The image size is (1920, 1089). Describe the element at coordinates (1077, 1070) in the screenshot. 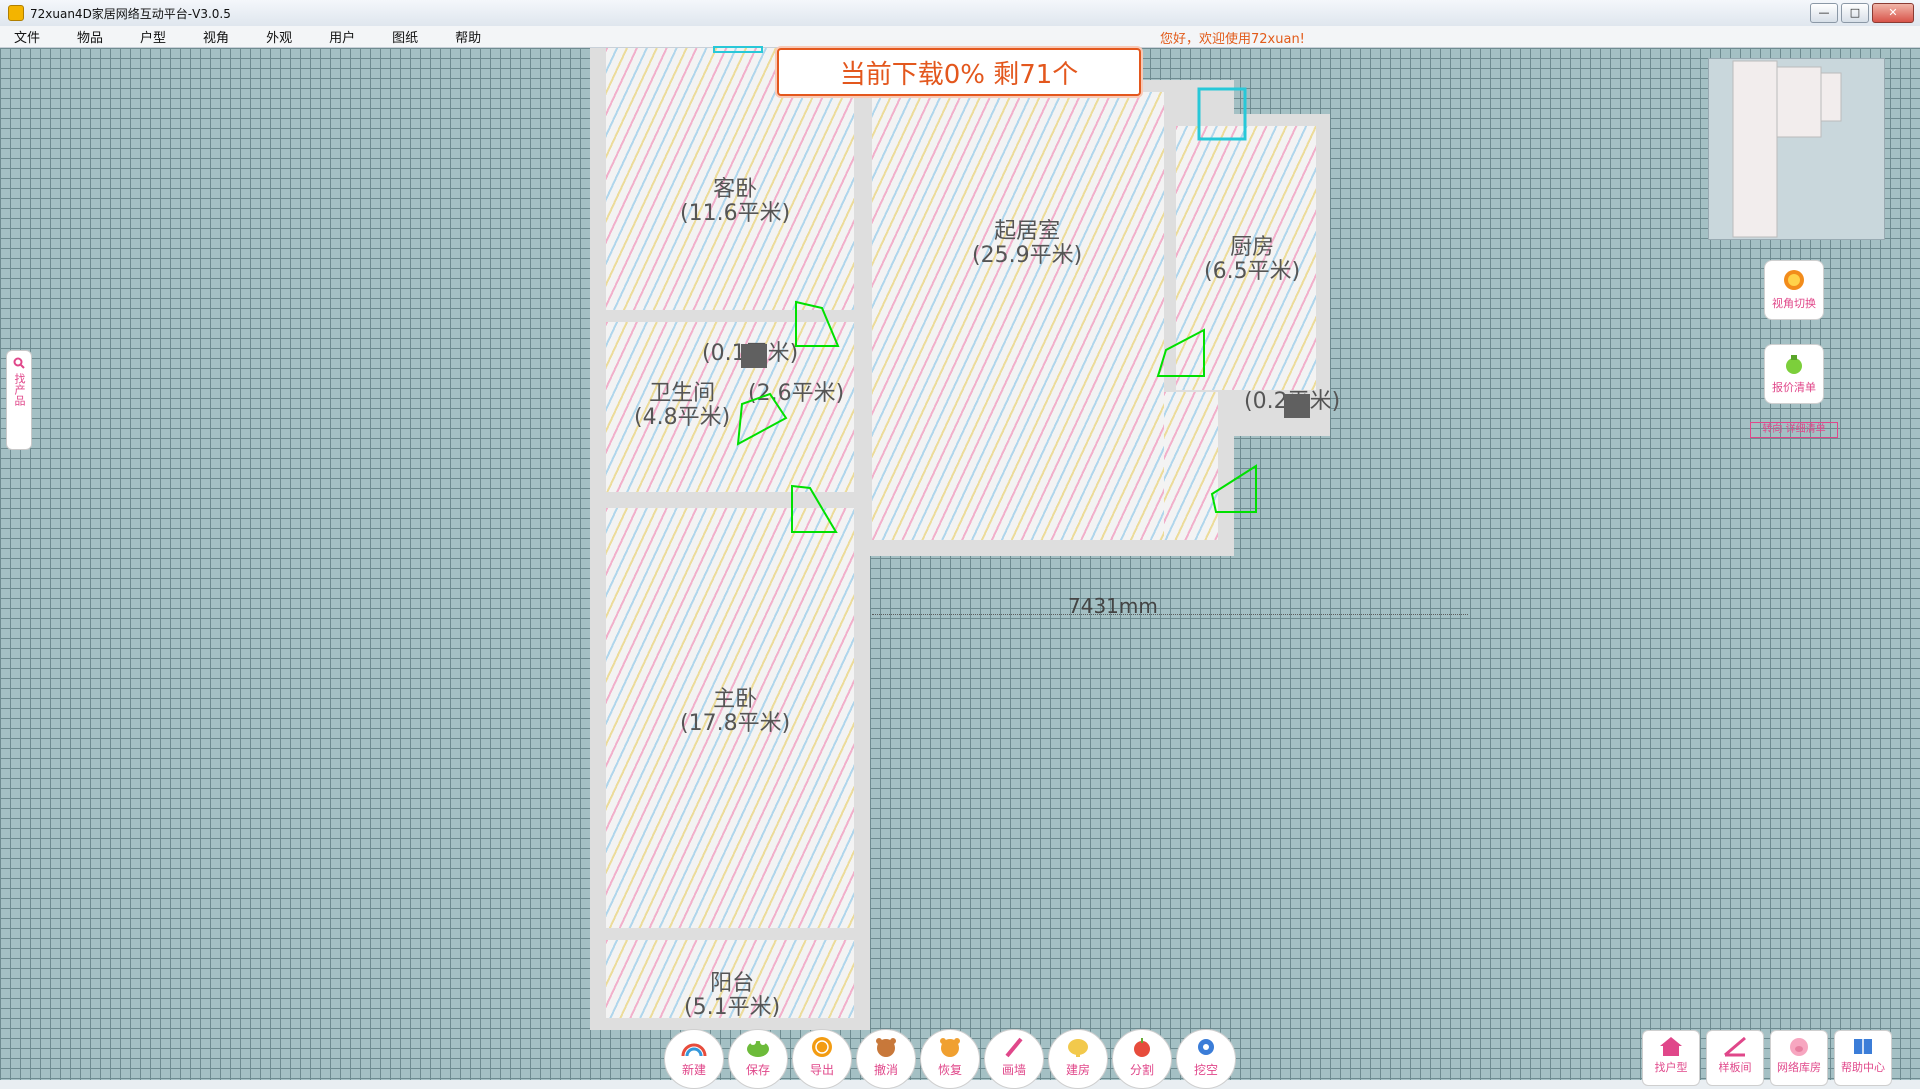

I see `build-room-label: 建房` at that location.